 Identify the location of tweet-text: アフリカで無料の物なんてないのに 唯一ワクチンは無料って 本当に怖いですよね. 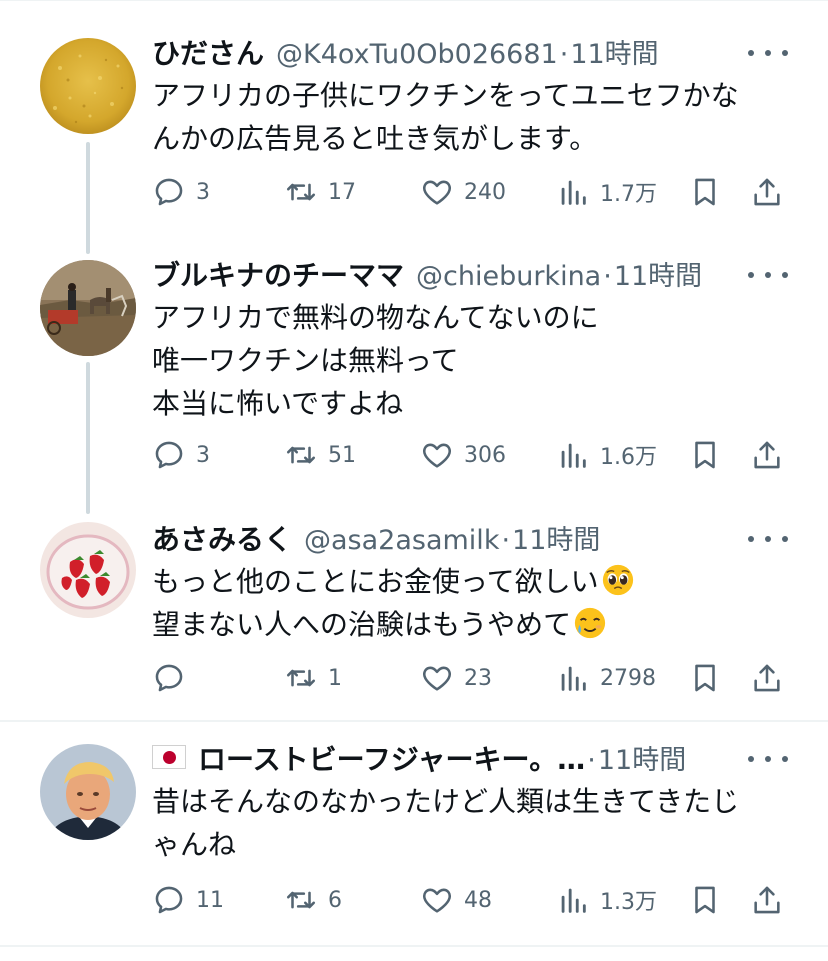
(472, 360).